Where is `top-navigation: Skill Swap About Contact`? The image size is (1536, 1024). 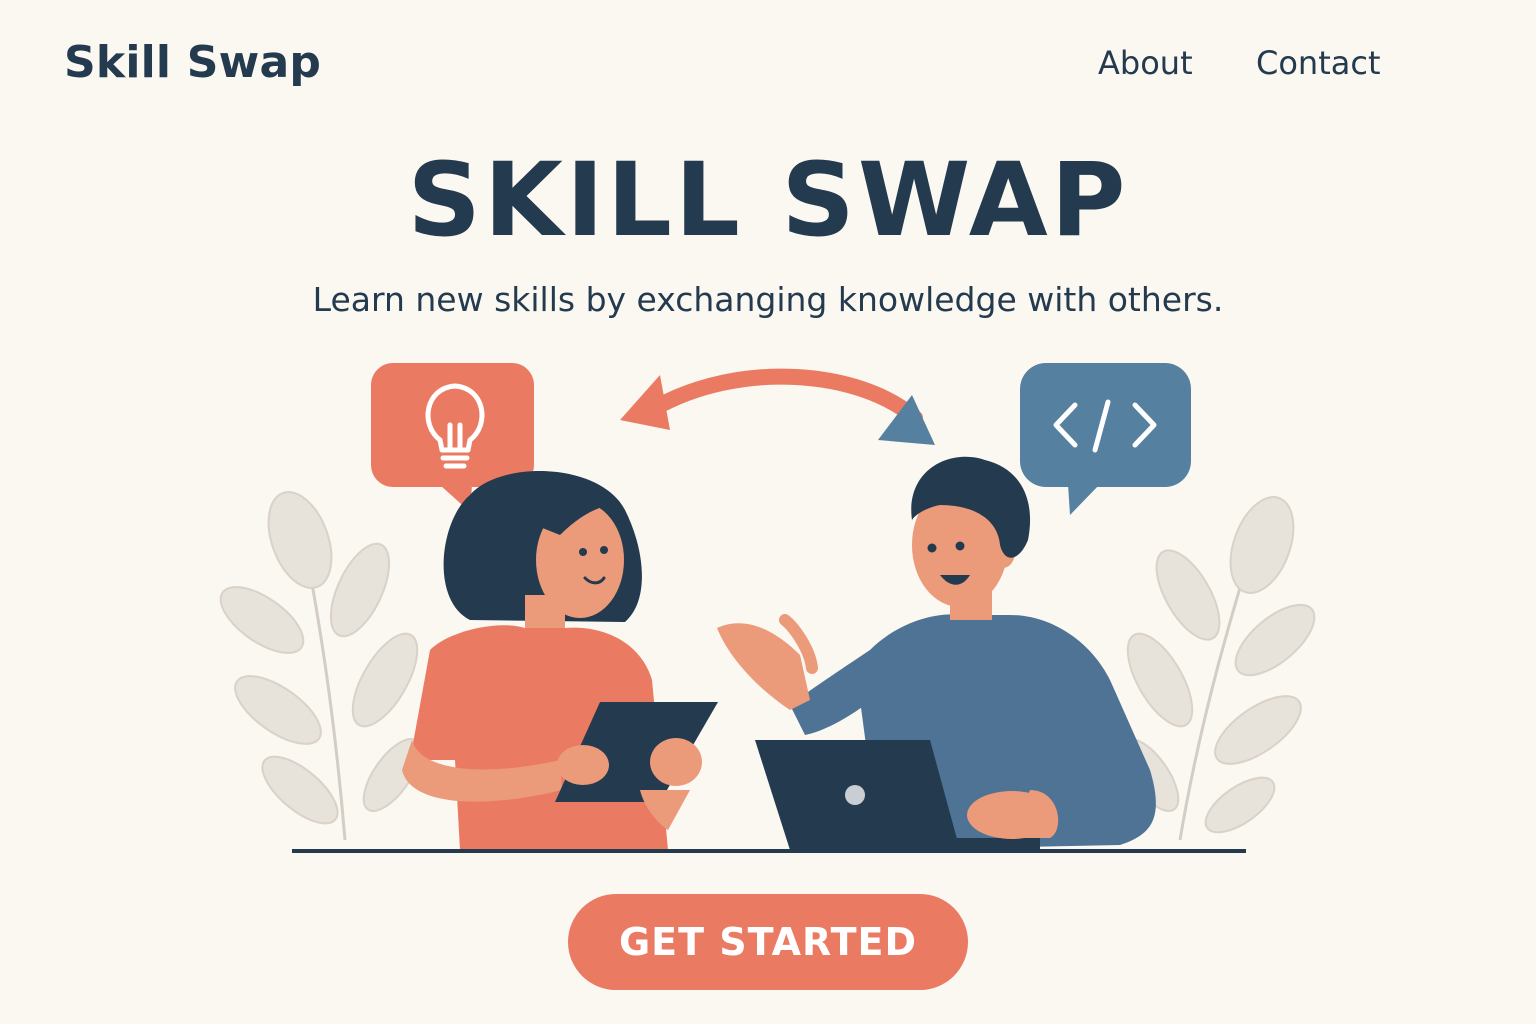
top-navigation: Skill Swap About Contact is located at coordinates (768, 64).